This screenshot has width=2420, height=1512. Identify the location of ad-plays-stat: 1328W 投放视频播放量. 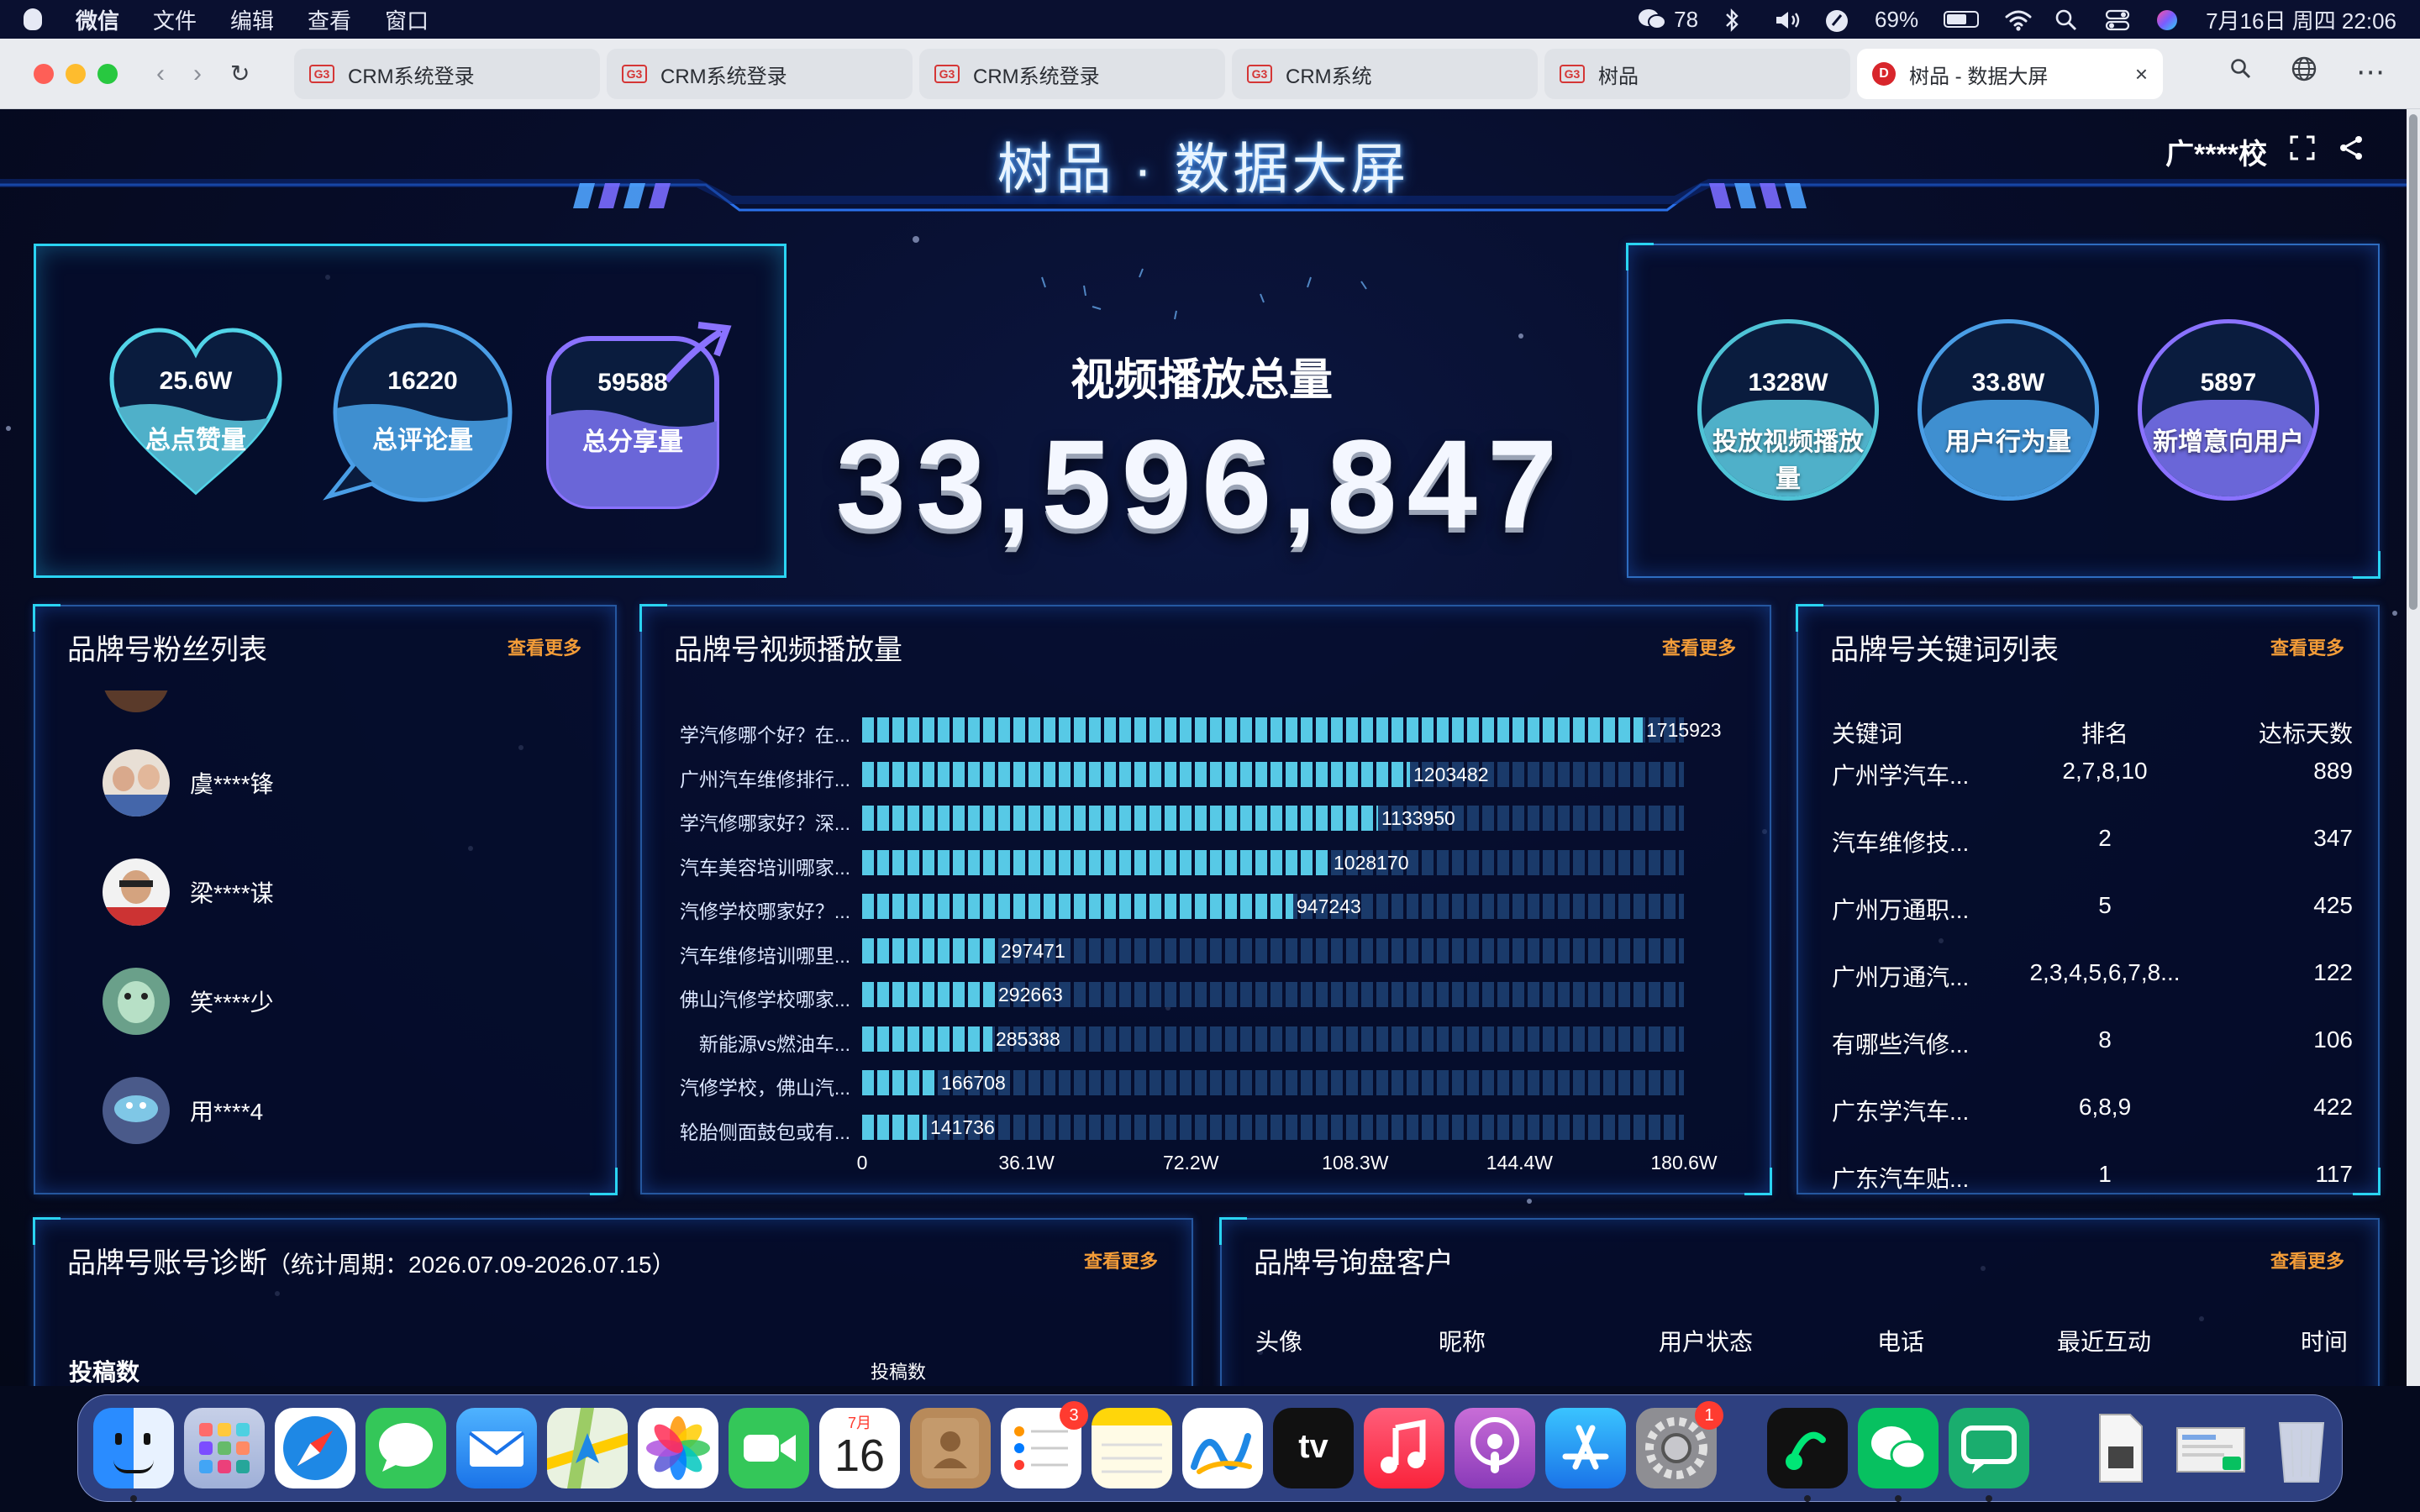
(1788, 410).